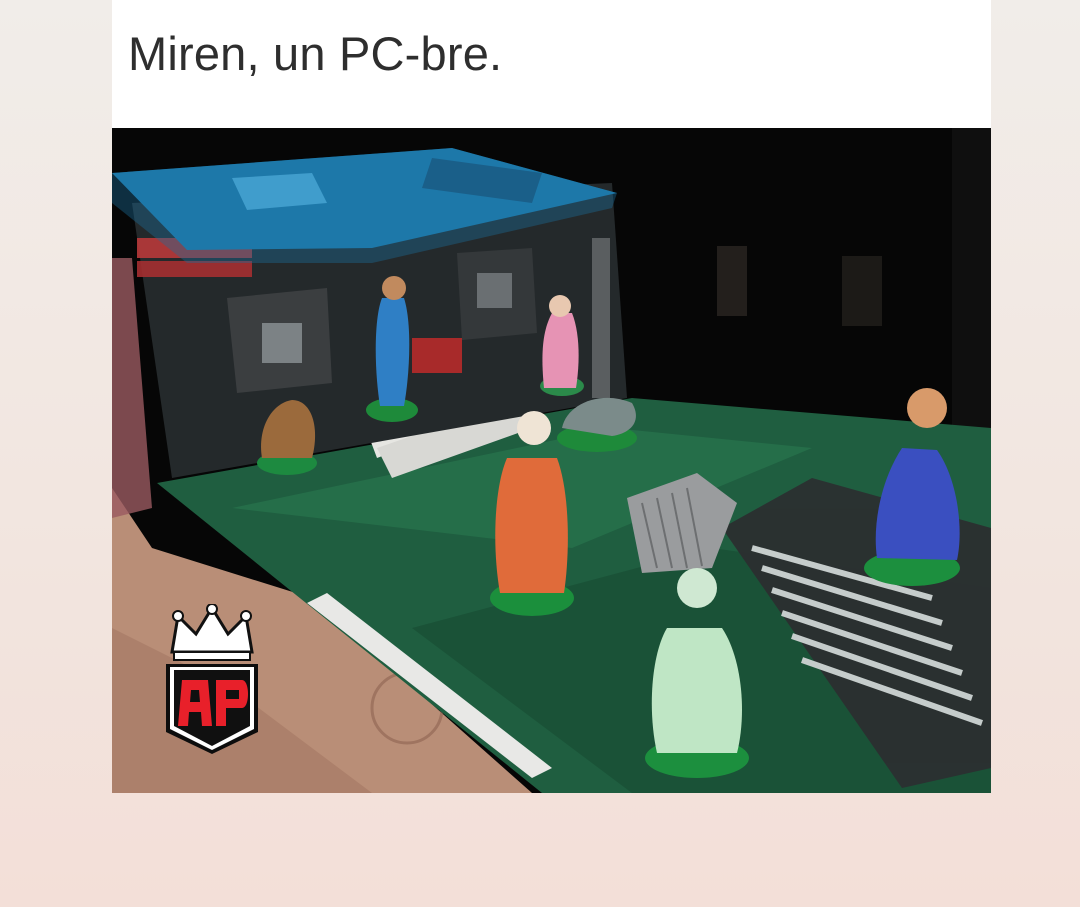  What do you see at coordinates (212, 679) in the screenshot?
I see `watermark-logo` at bounding box center [212, 679].